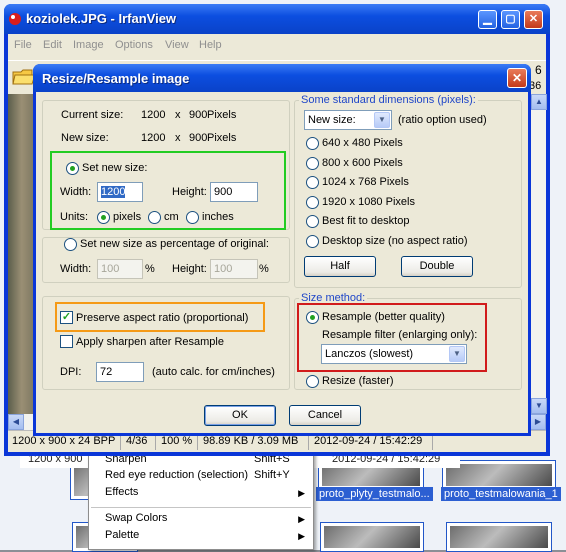 Image resolution: width=566 pixels, height=552 pixels. Describe the element at coordinates (538, 422) in the screenshot. I see `scroll-right-icon: ▶` at that location.